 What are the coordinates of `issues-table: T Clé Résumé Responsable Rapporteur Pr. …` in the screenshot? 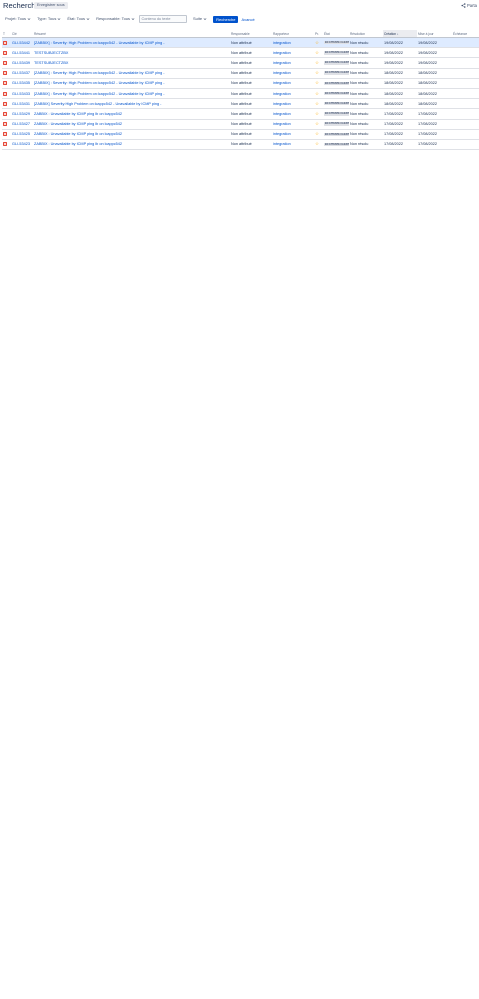 It's located at (240, 90).